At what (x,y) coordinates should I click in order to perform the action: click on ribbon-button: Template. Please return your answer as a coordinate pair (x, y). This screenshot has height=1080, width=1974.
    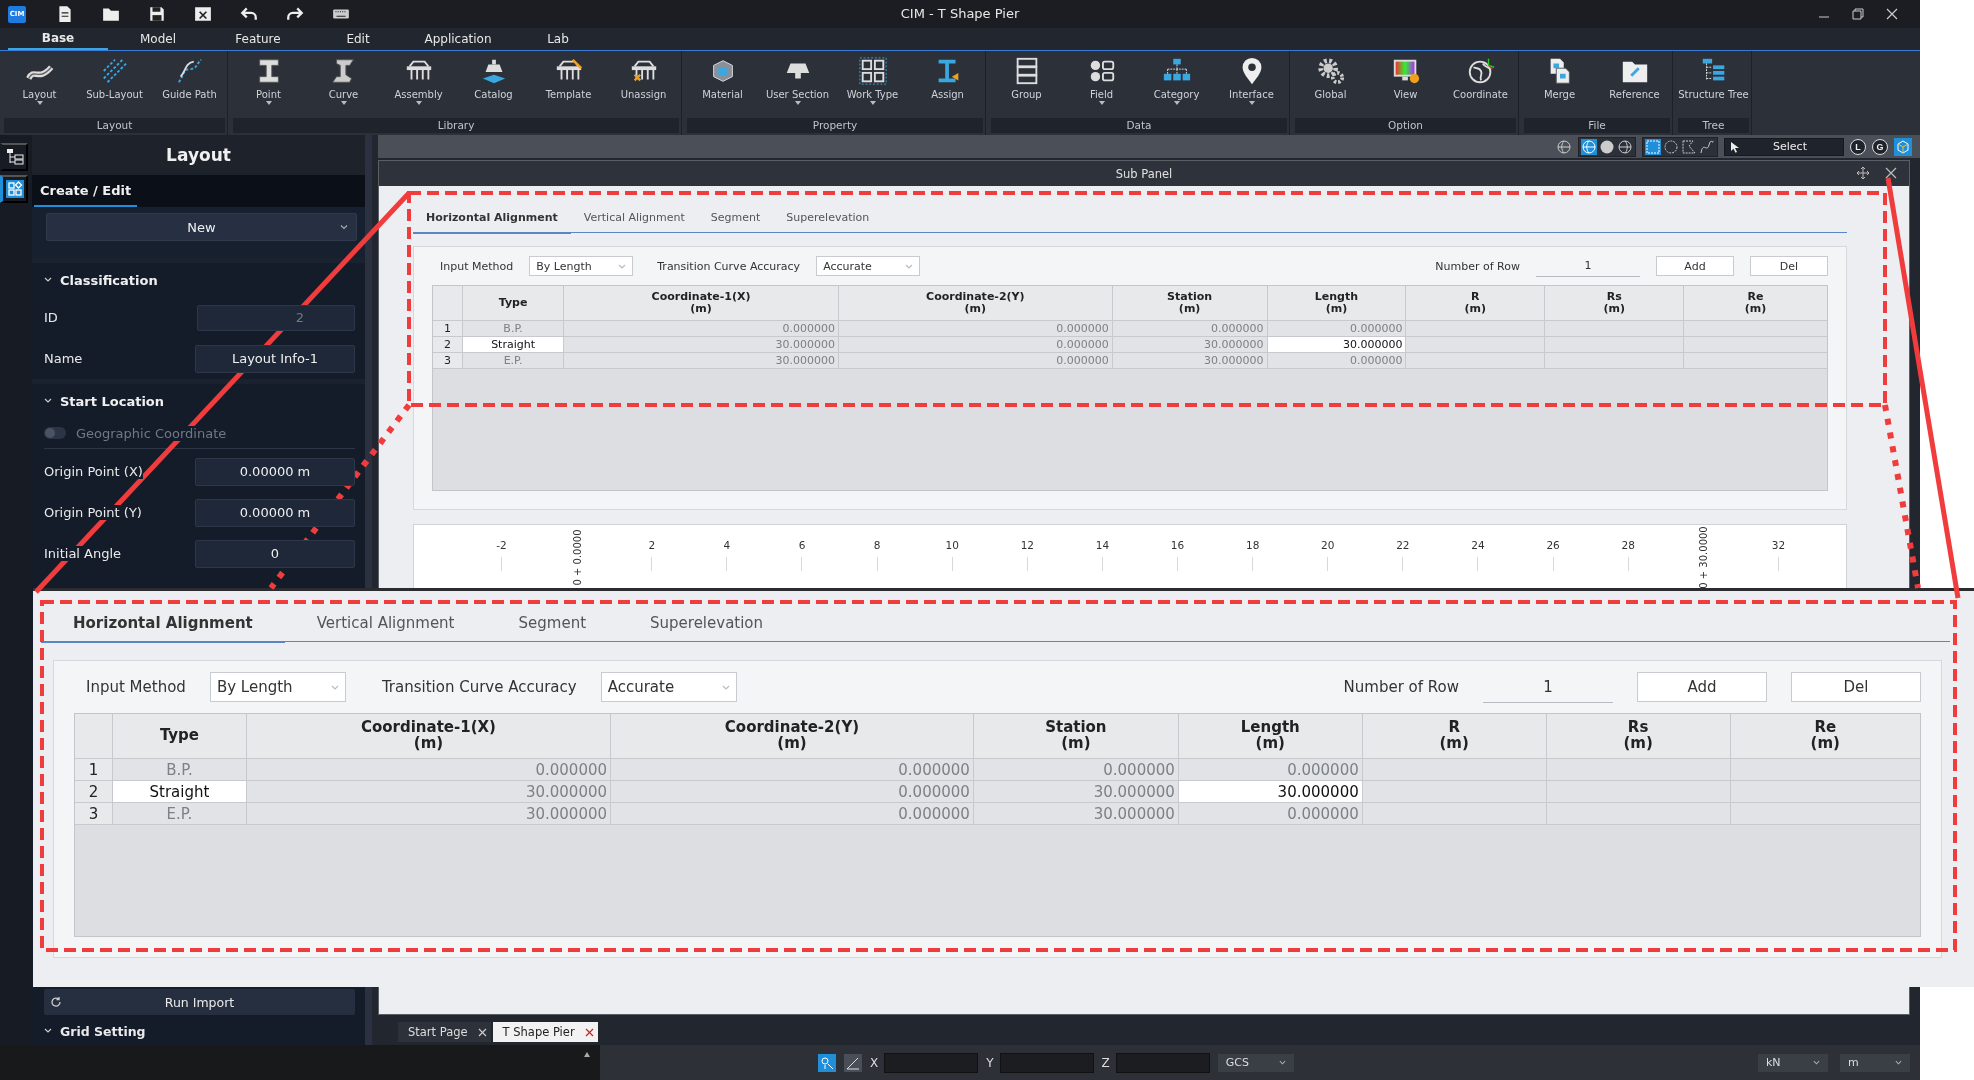
    Looking at the image, I should click on (568, 84).